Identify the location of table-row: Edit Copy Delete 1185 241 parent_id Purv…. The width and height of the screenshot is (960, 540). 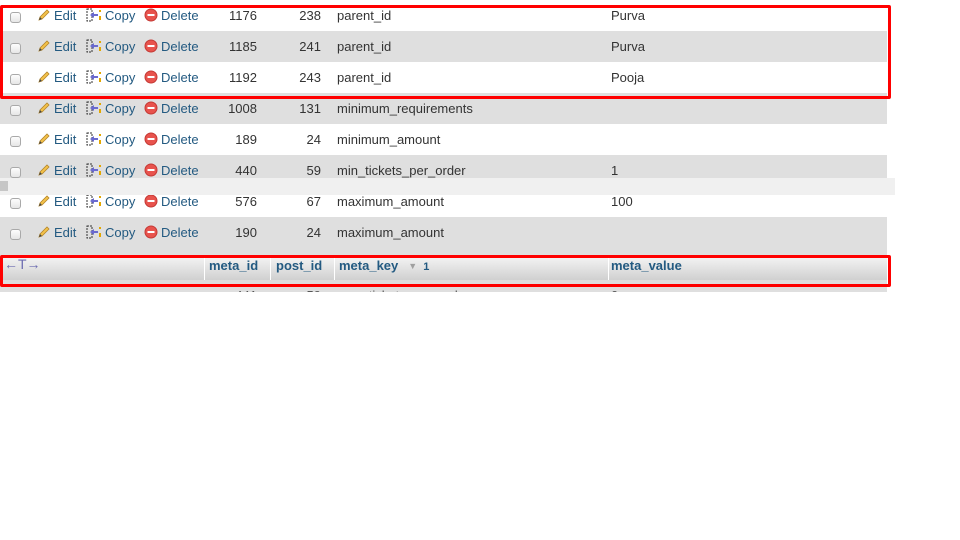
(443, 46).